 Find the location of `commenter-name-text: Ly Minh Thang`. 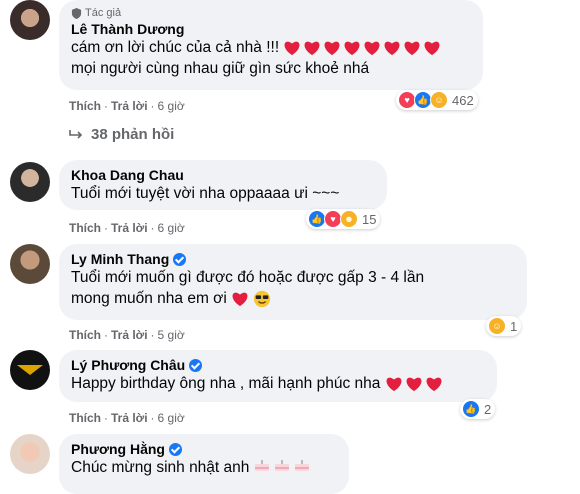

commenter-name-text: Ly Minh Thang is located at coordinates (120, 259).